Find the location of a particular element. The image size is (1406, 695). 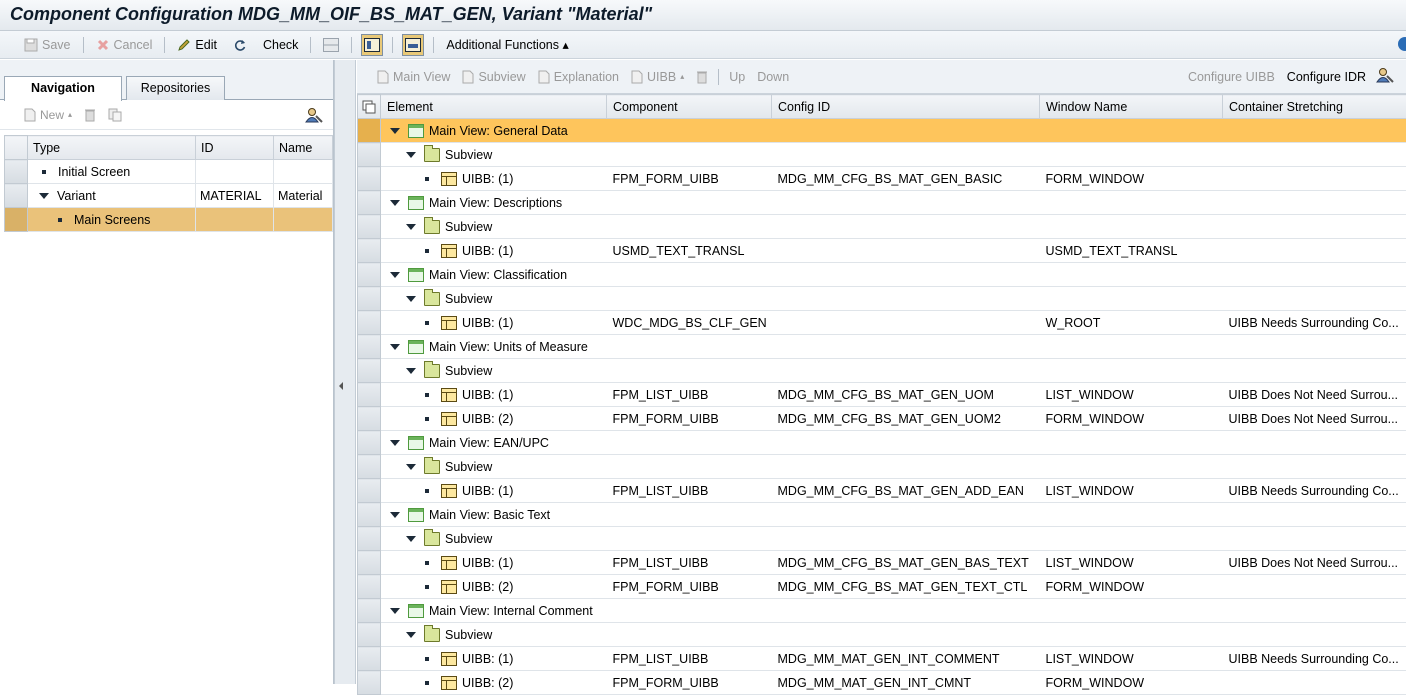

subview-button: Subview is located at coordinates (493, 77).